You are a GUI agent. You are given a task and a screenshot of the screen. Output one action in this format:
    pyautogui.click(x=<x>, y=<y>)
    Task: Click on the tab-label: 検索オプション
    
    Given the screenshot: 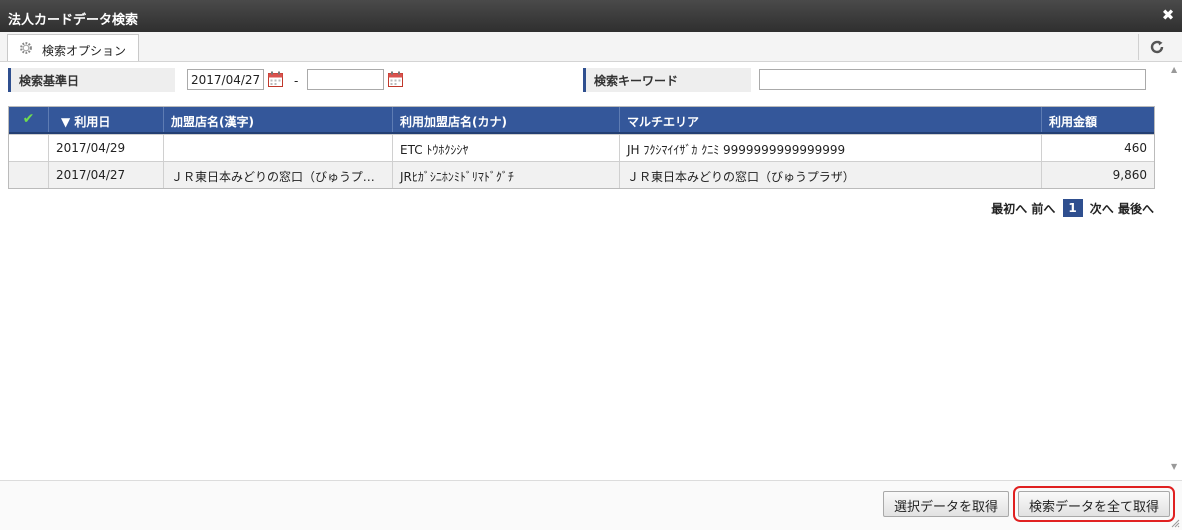 What is the action you would take?
    pyautogui.click(x=84, y=51)
    